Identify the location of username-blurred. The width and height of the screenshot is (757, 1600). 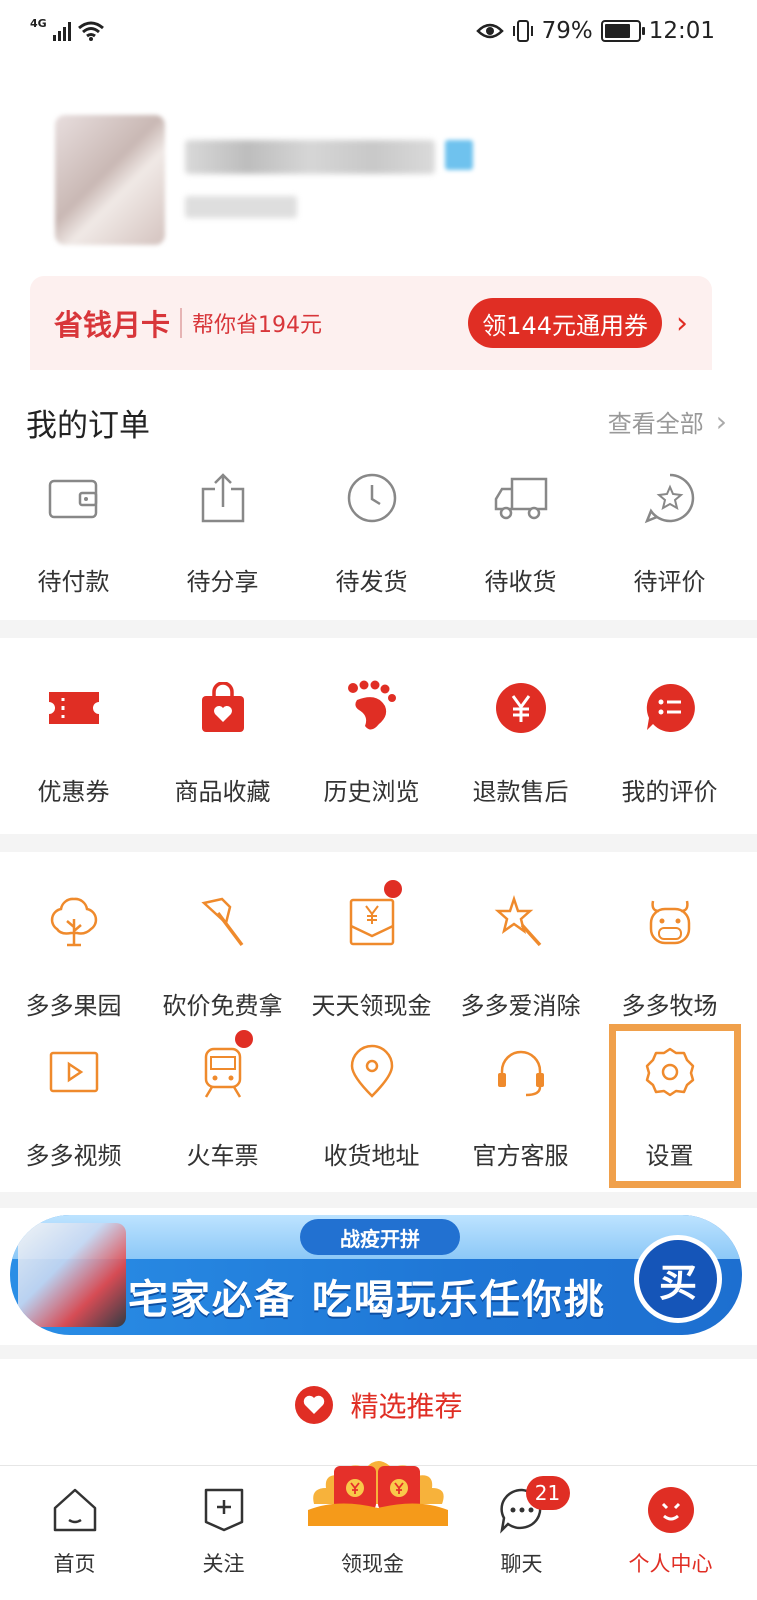
(310, 157).